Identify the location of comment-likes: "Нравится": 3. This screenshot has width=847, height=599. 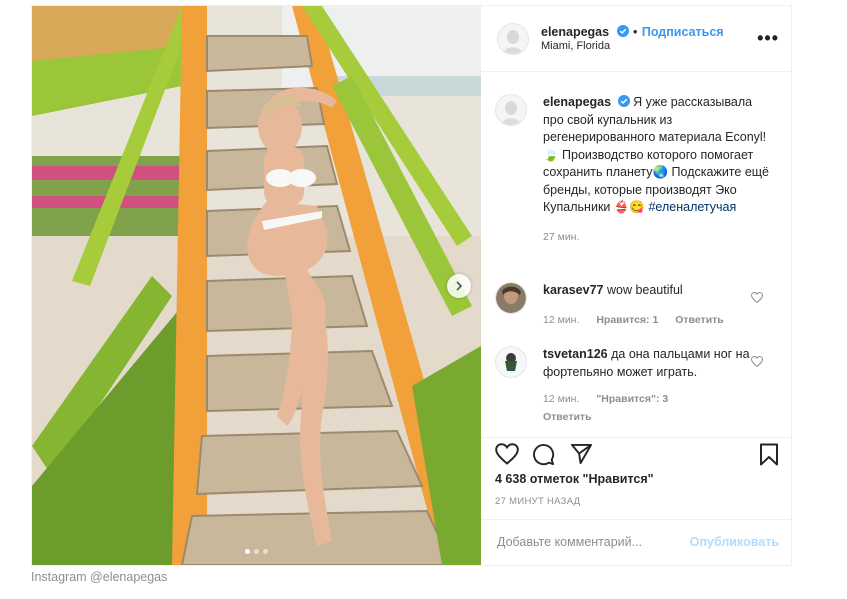
(632, 399).